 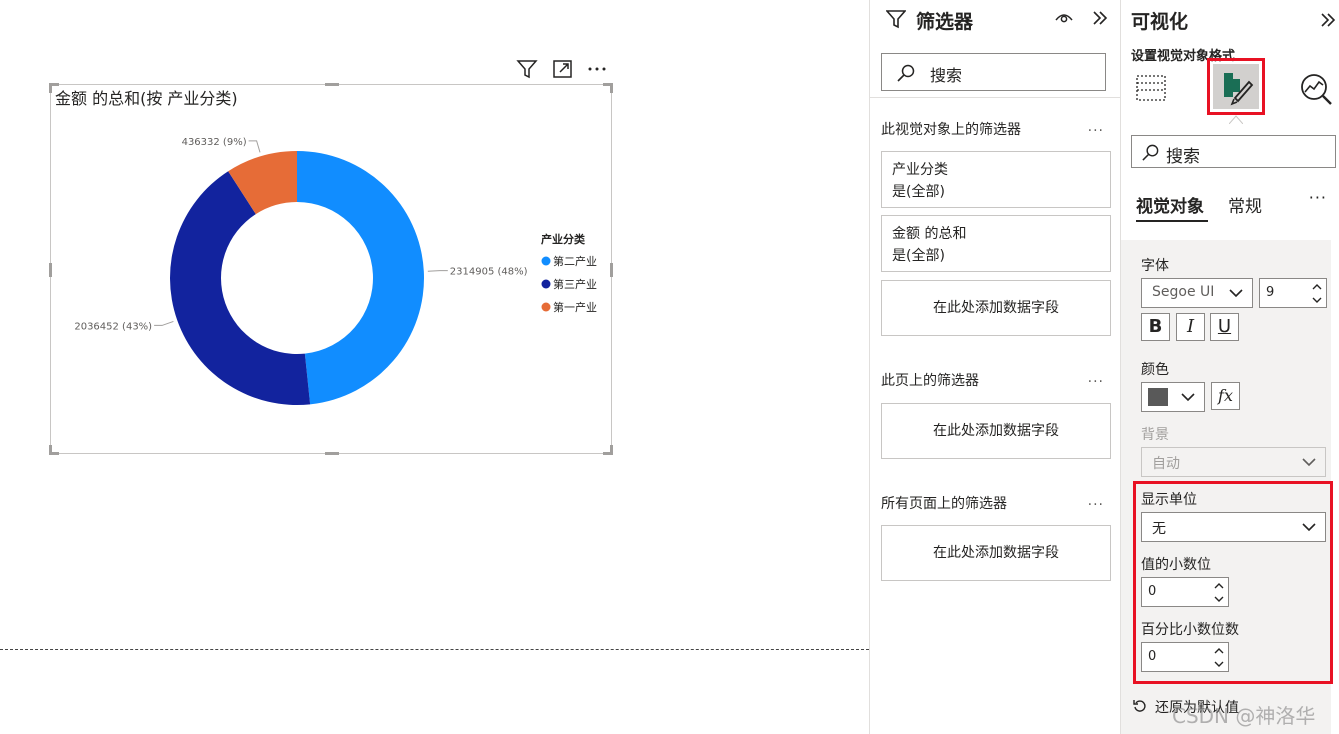 What do you see at coordinates (1173, 397) in the screenshot?
I see `color-picker-dropdown` at bounding box center [1173, 397].